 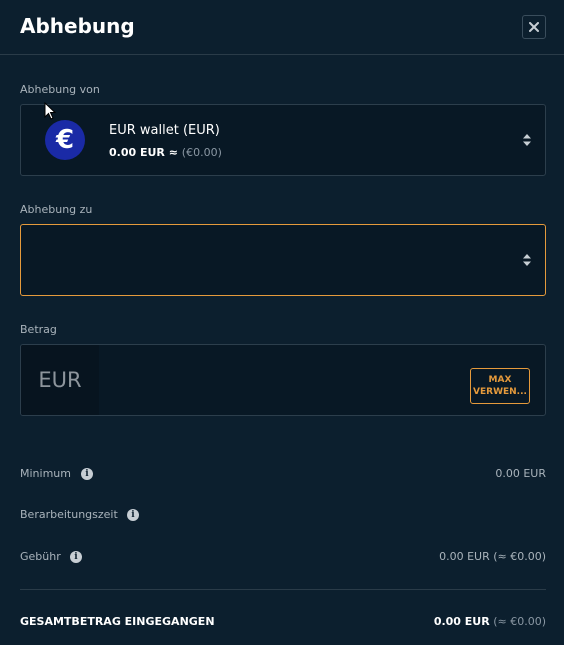 I want to click on total-converted: (≈ €0.00), so click(x=517, y=621).